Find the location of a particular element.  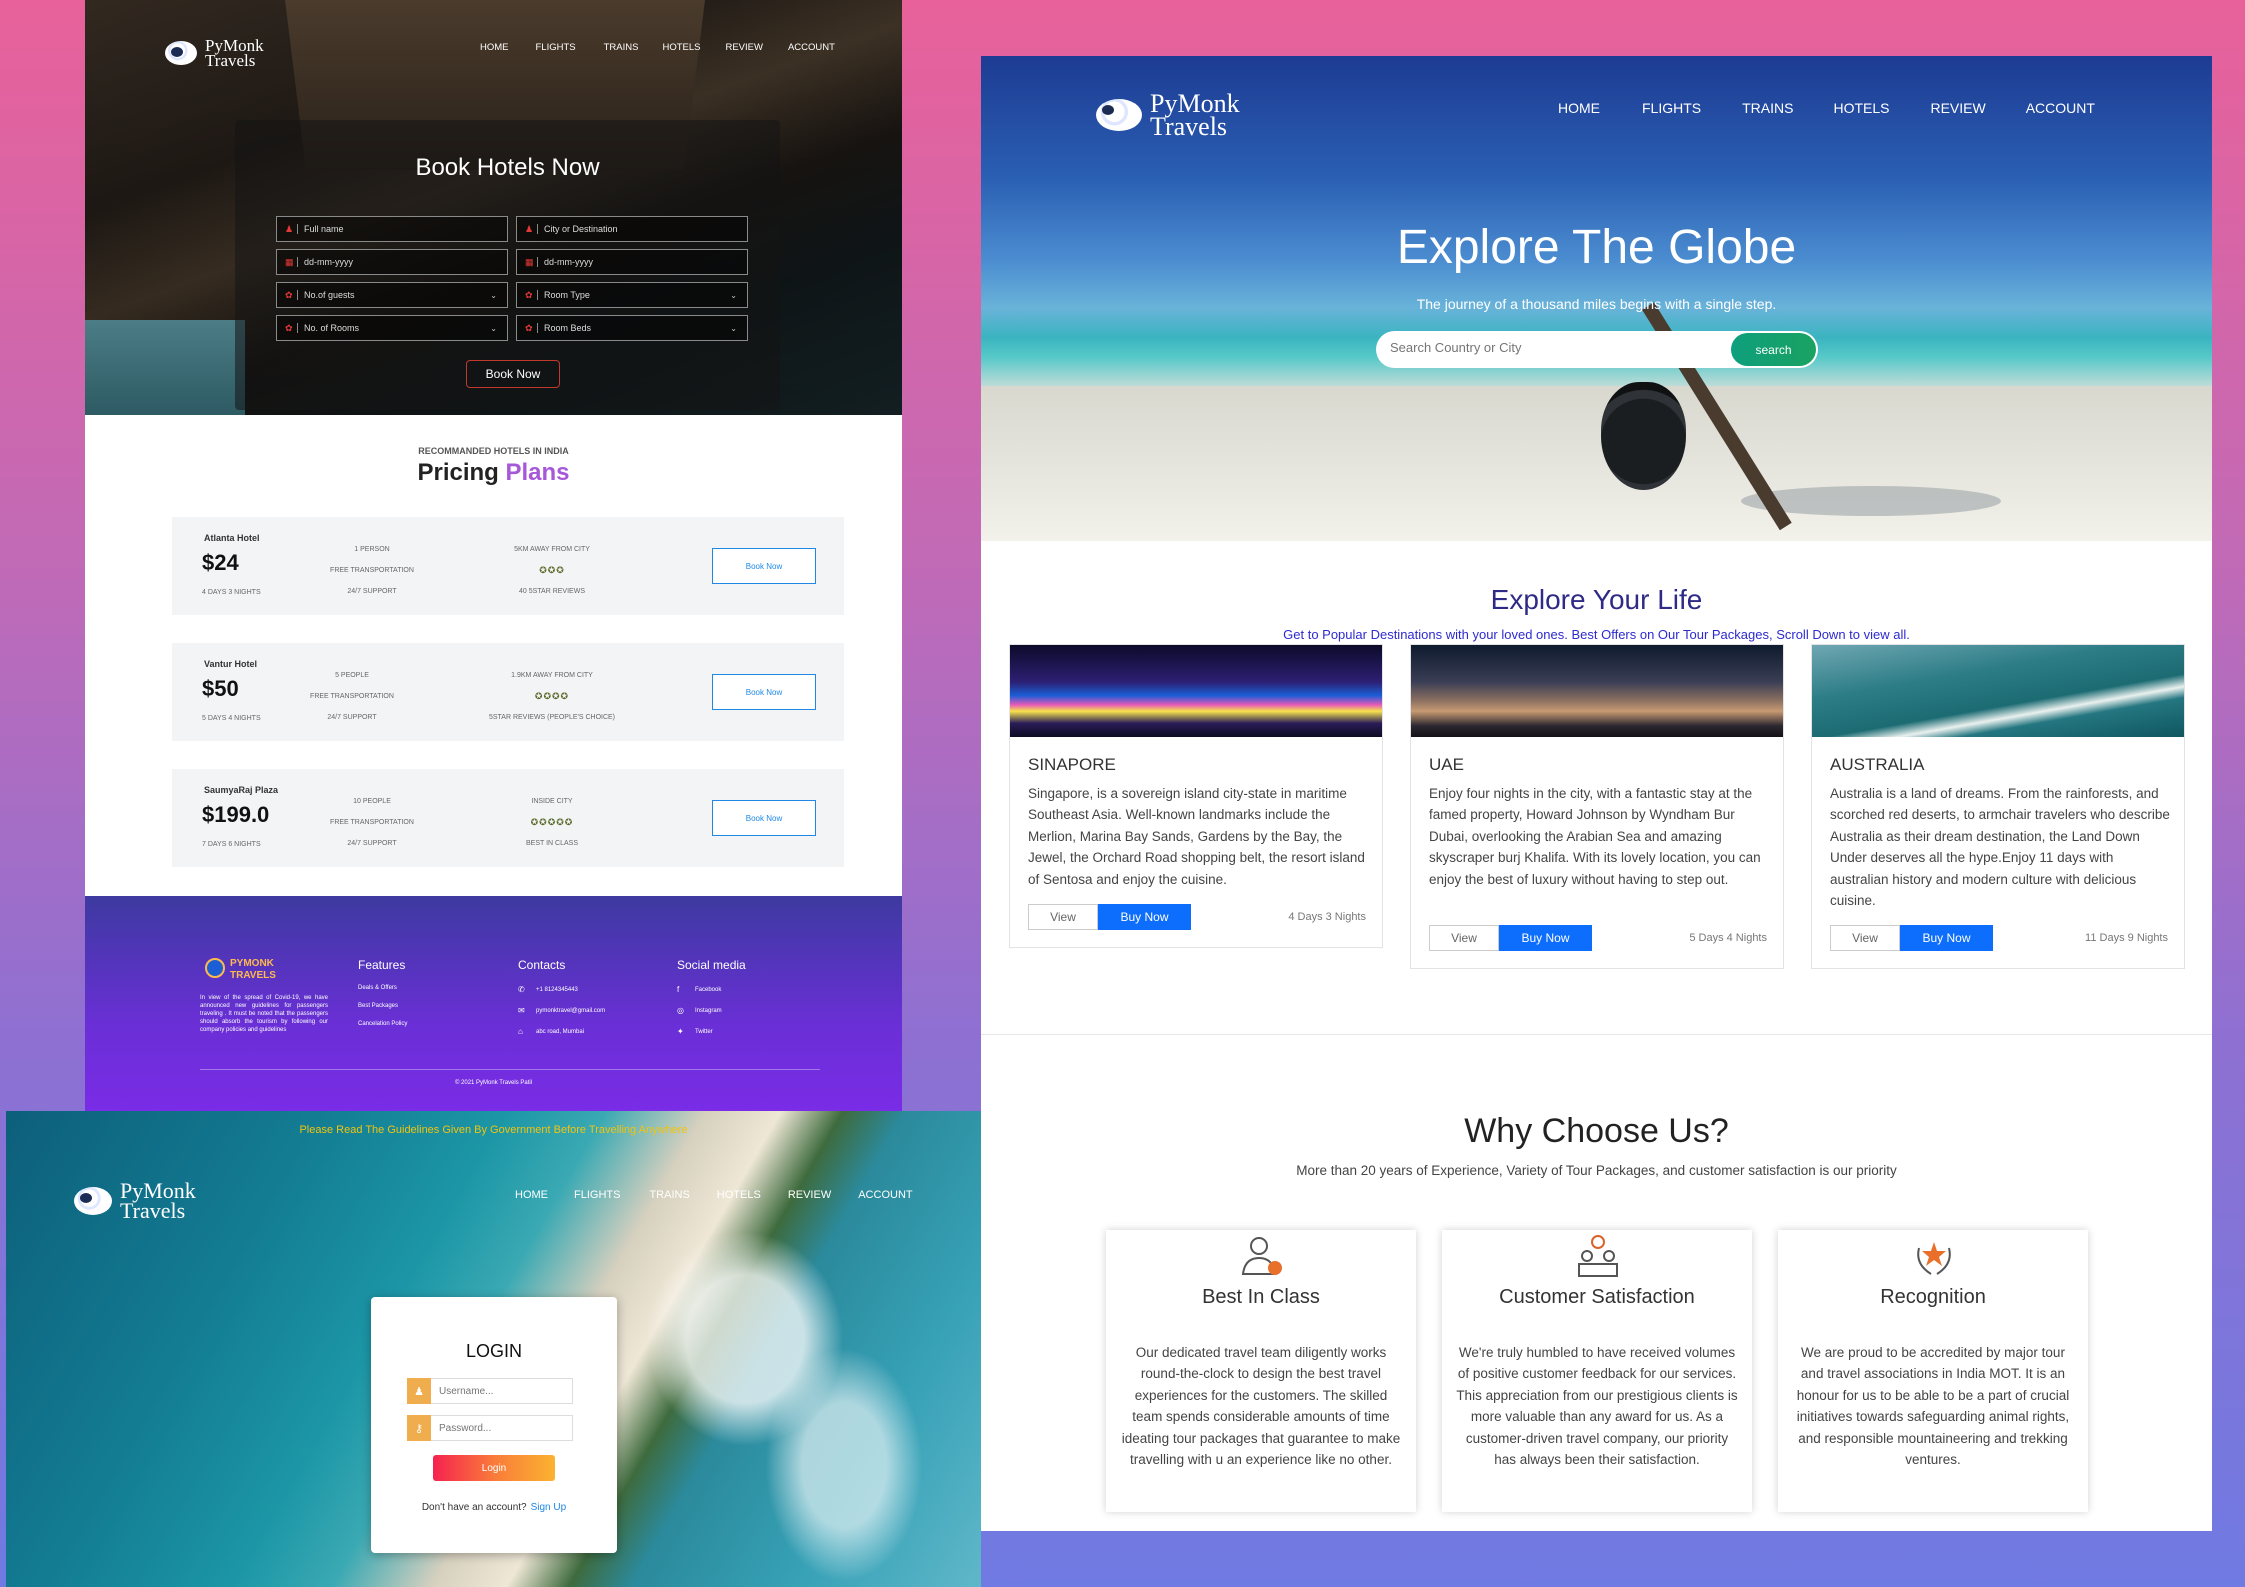

footer-link: Deals & Offers is located at coordinates (382, 988).